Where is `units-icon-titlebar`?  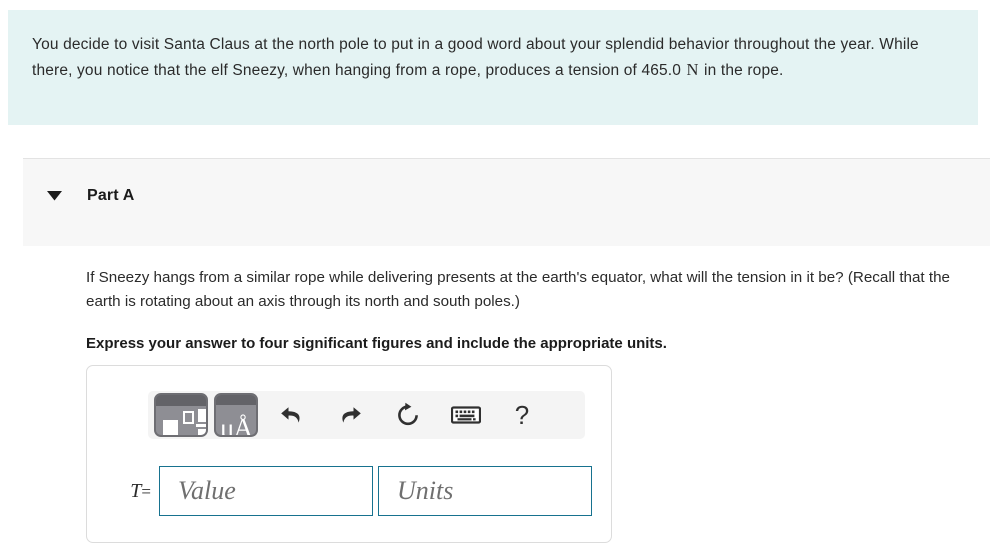
units-icon-titlebar is located at coordinates (236, 400).